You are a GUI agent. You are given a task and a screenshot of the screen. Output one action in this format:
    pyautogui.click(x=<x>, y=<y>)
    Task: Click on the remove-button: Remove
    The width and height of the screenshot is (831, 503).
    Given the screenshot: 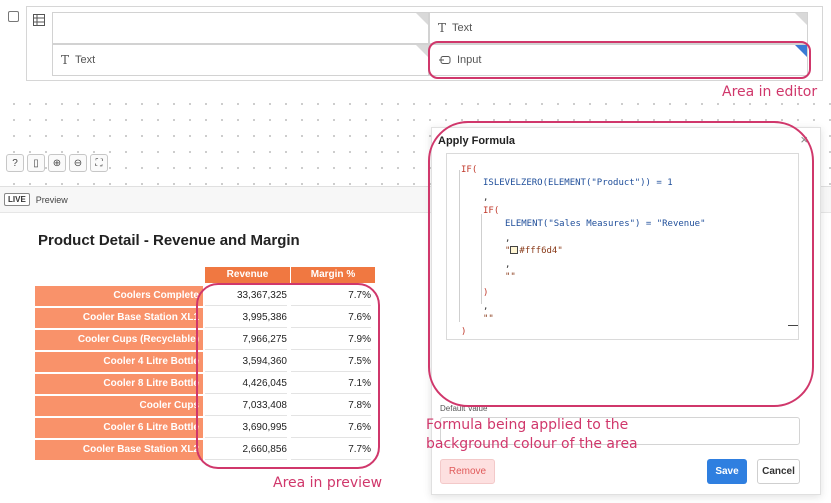 What is the action you would take?
    pyautogui.click(x=467, y=471)
    